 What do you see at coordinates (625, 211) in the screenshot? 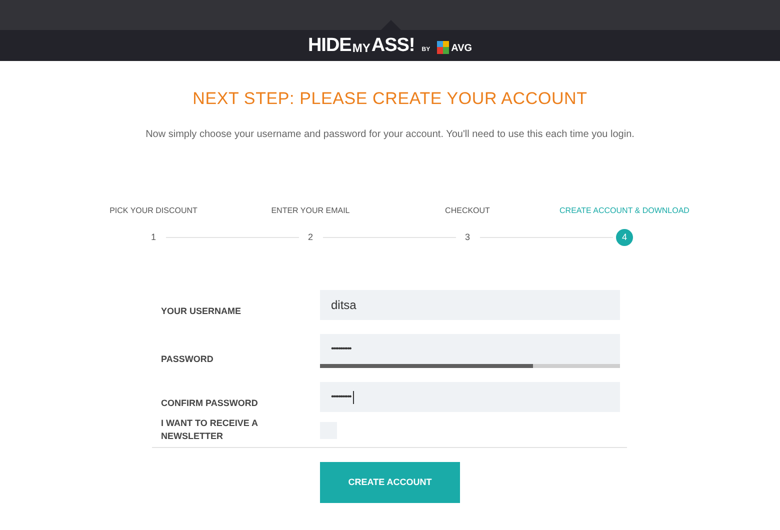
I see `step-label: CREATE ACCOUNT & DOWNLOAD` at bounding box center [625, 211].